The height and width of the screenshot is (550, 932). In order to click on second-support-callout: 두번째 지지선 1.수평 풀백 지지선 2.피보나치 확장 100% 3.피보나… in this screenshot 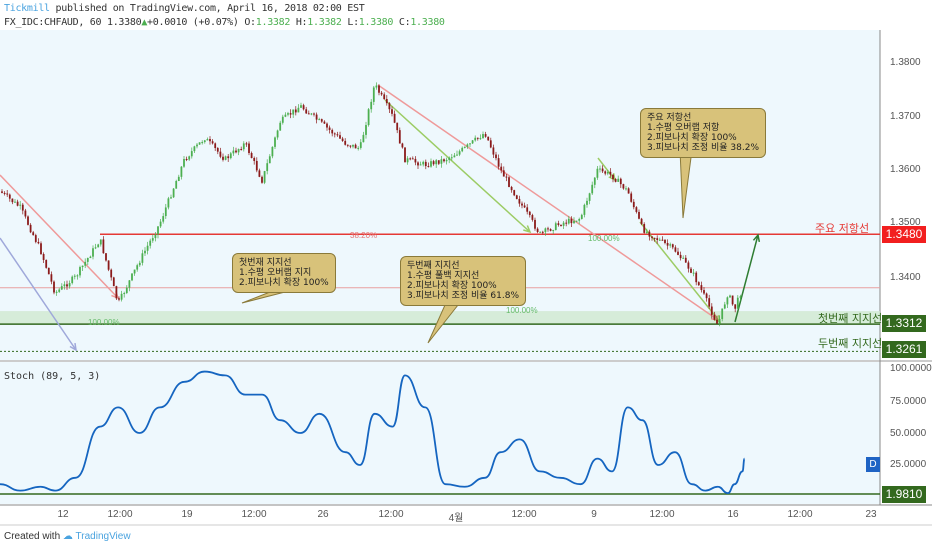, I will do `click(463, 281)`.